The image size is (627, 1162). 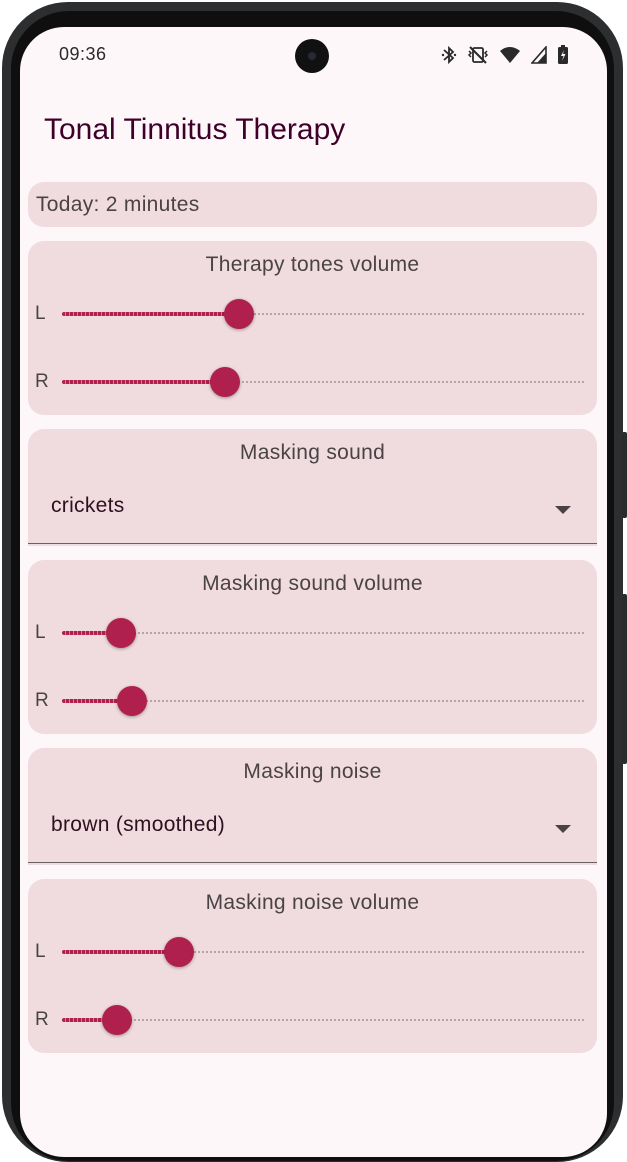 I want to click on masking-sound-title: Masking sound, so click(x=312, y=452).